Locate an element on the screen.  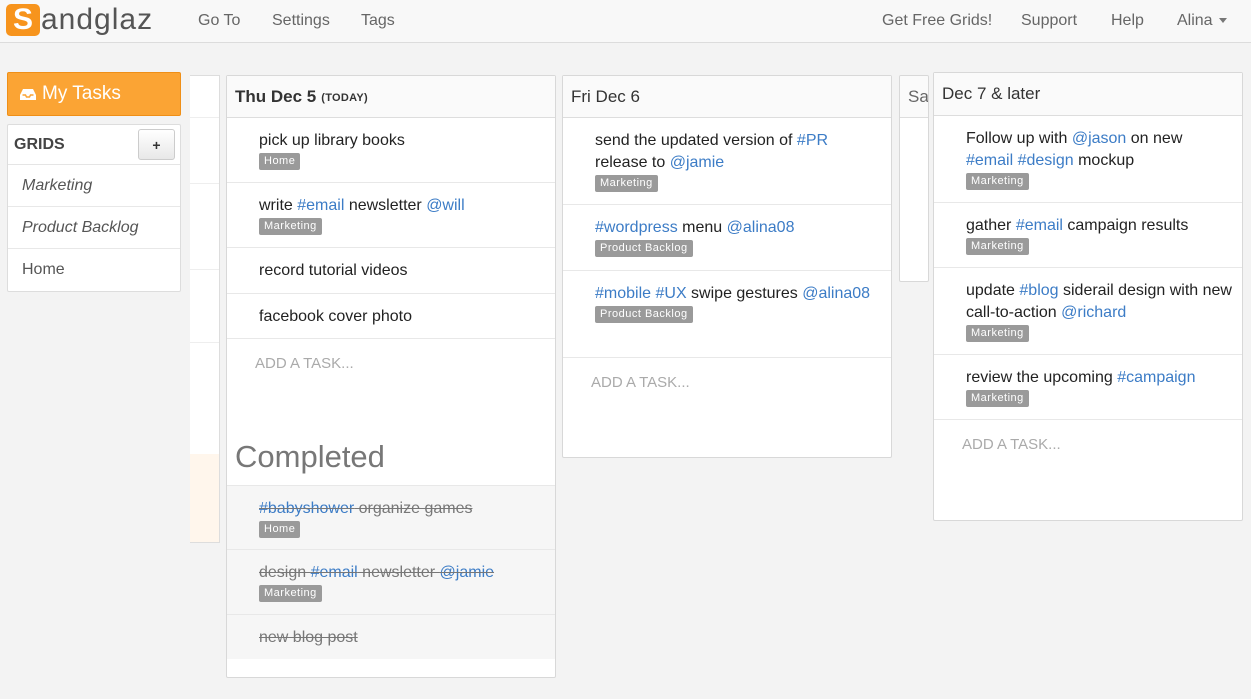
hashtag-link: #PR is located at coordinates (812, 140).